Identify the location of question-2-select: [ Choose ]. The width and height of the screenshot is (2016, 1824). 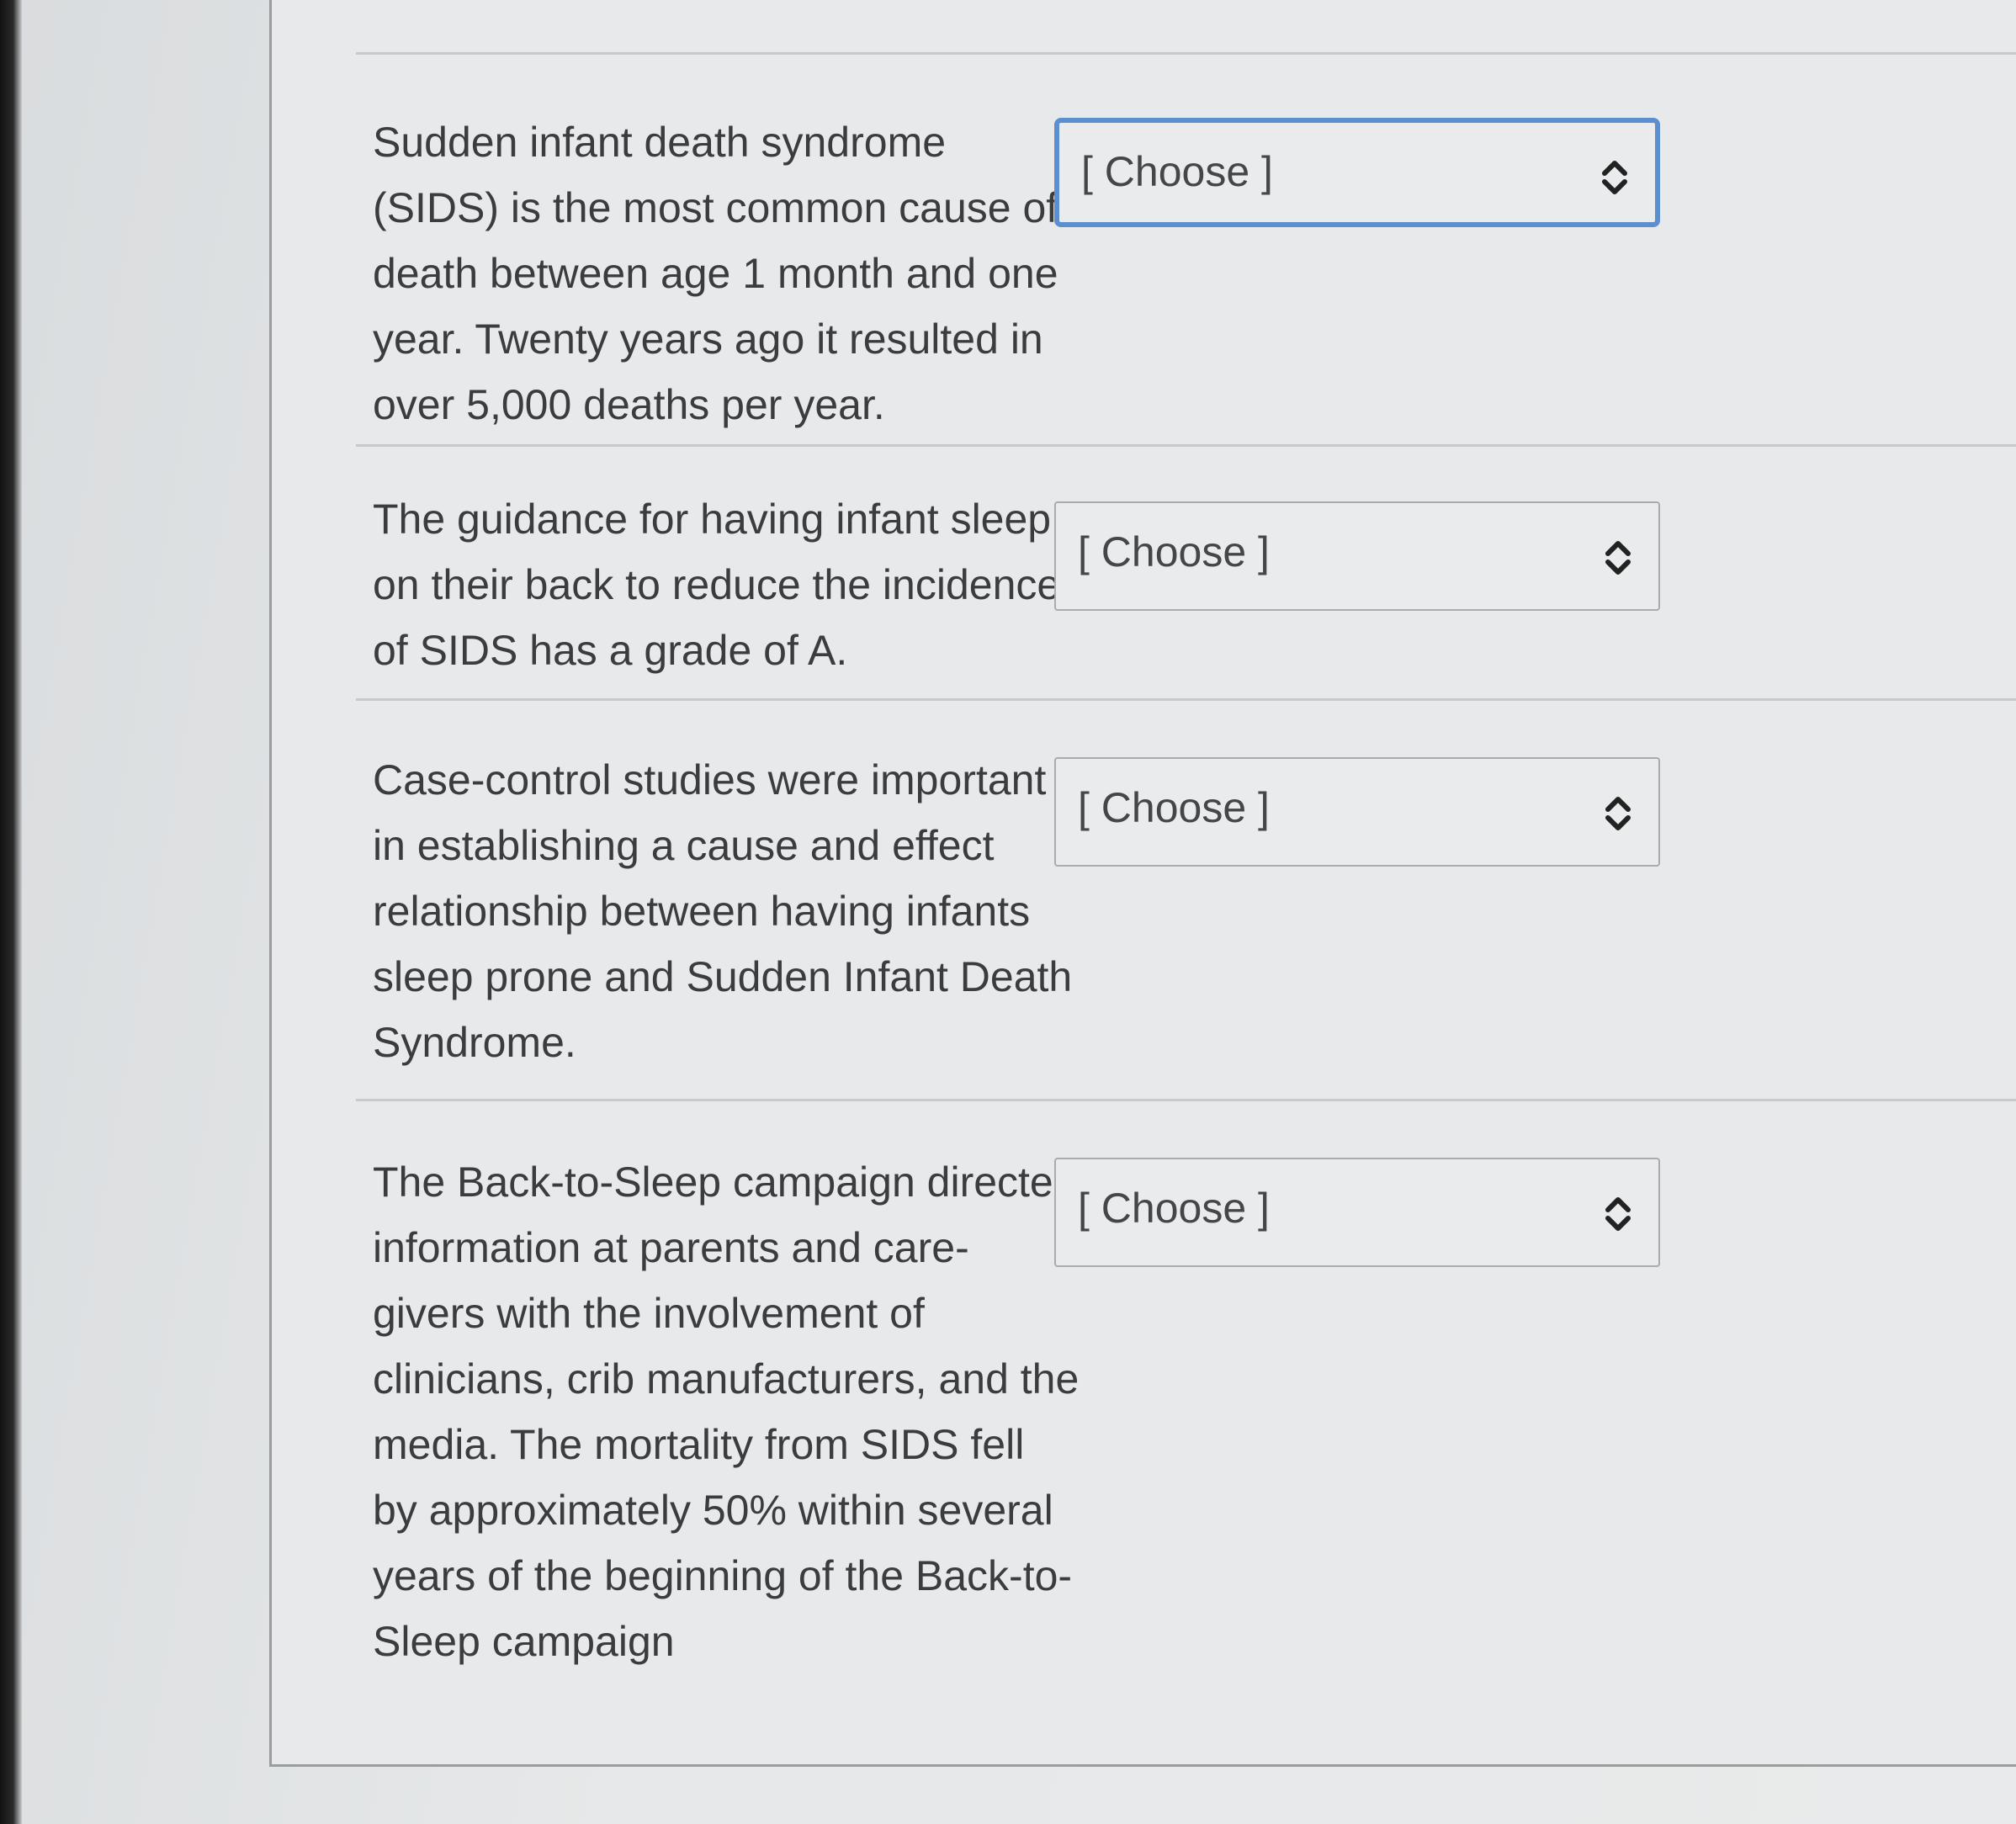
(1357, 556).